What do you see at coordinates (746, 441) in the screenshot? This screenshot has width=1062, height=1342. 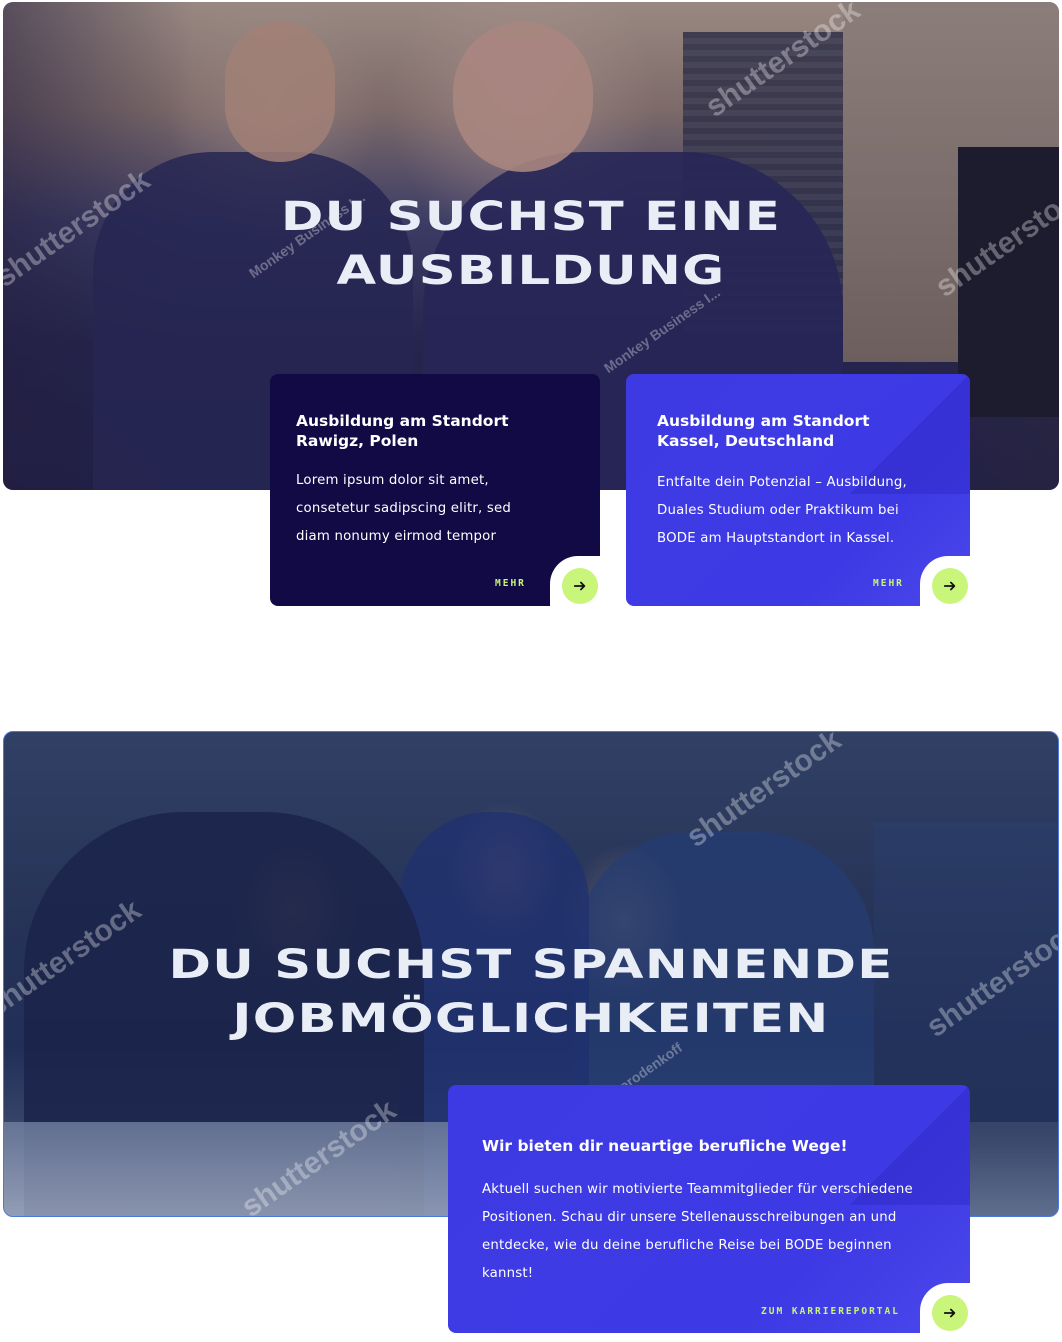 I see `card-heading-line2: Kassel, Deutschland` at bounding box center [746, 441].